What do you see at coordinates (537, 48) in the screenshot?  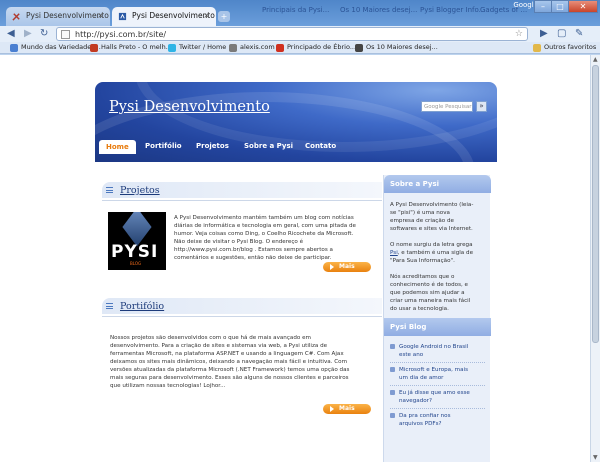 I see `folder-icon` at bounding box center [537, 48].